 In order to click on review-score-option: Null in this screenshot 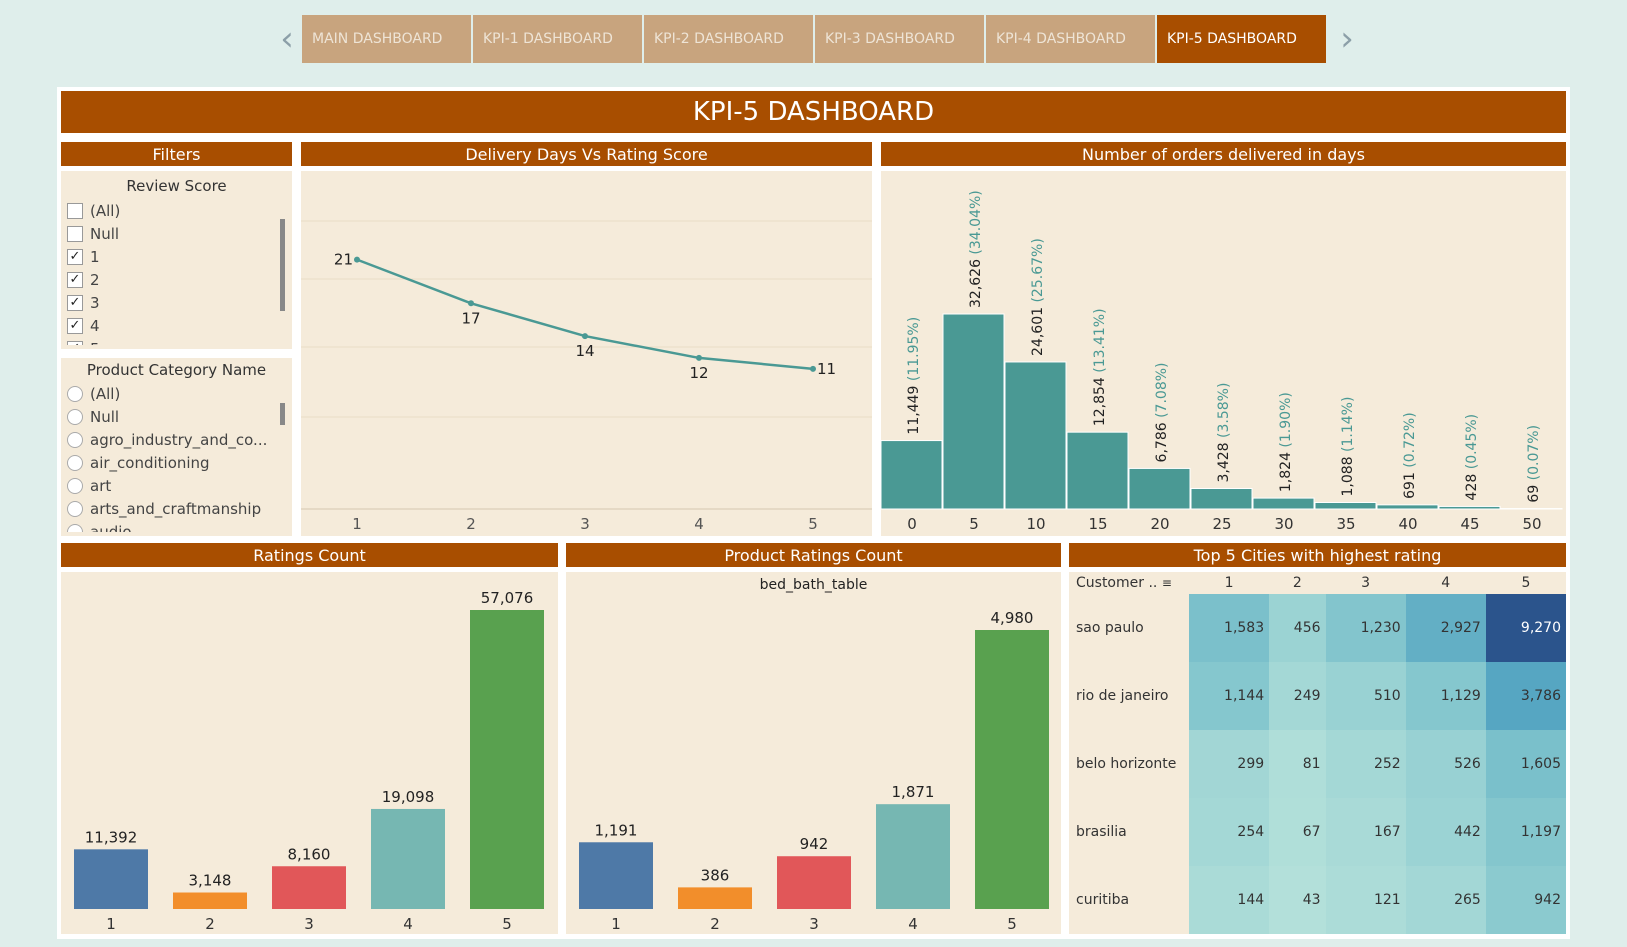, I will do `click(166, 233)`.